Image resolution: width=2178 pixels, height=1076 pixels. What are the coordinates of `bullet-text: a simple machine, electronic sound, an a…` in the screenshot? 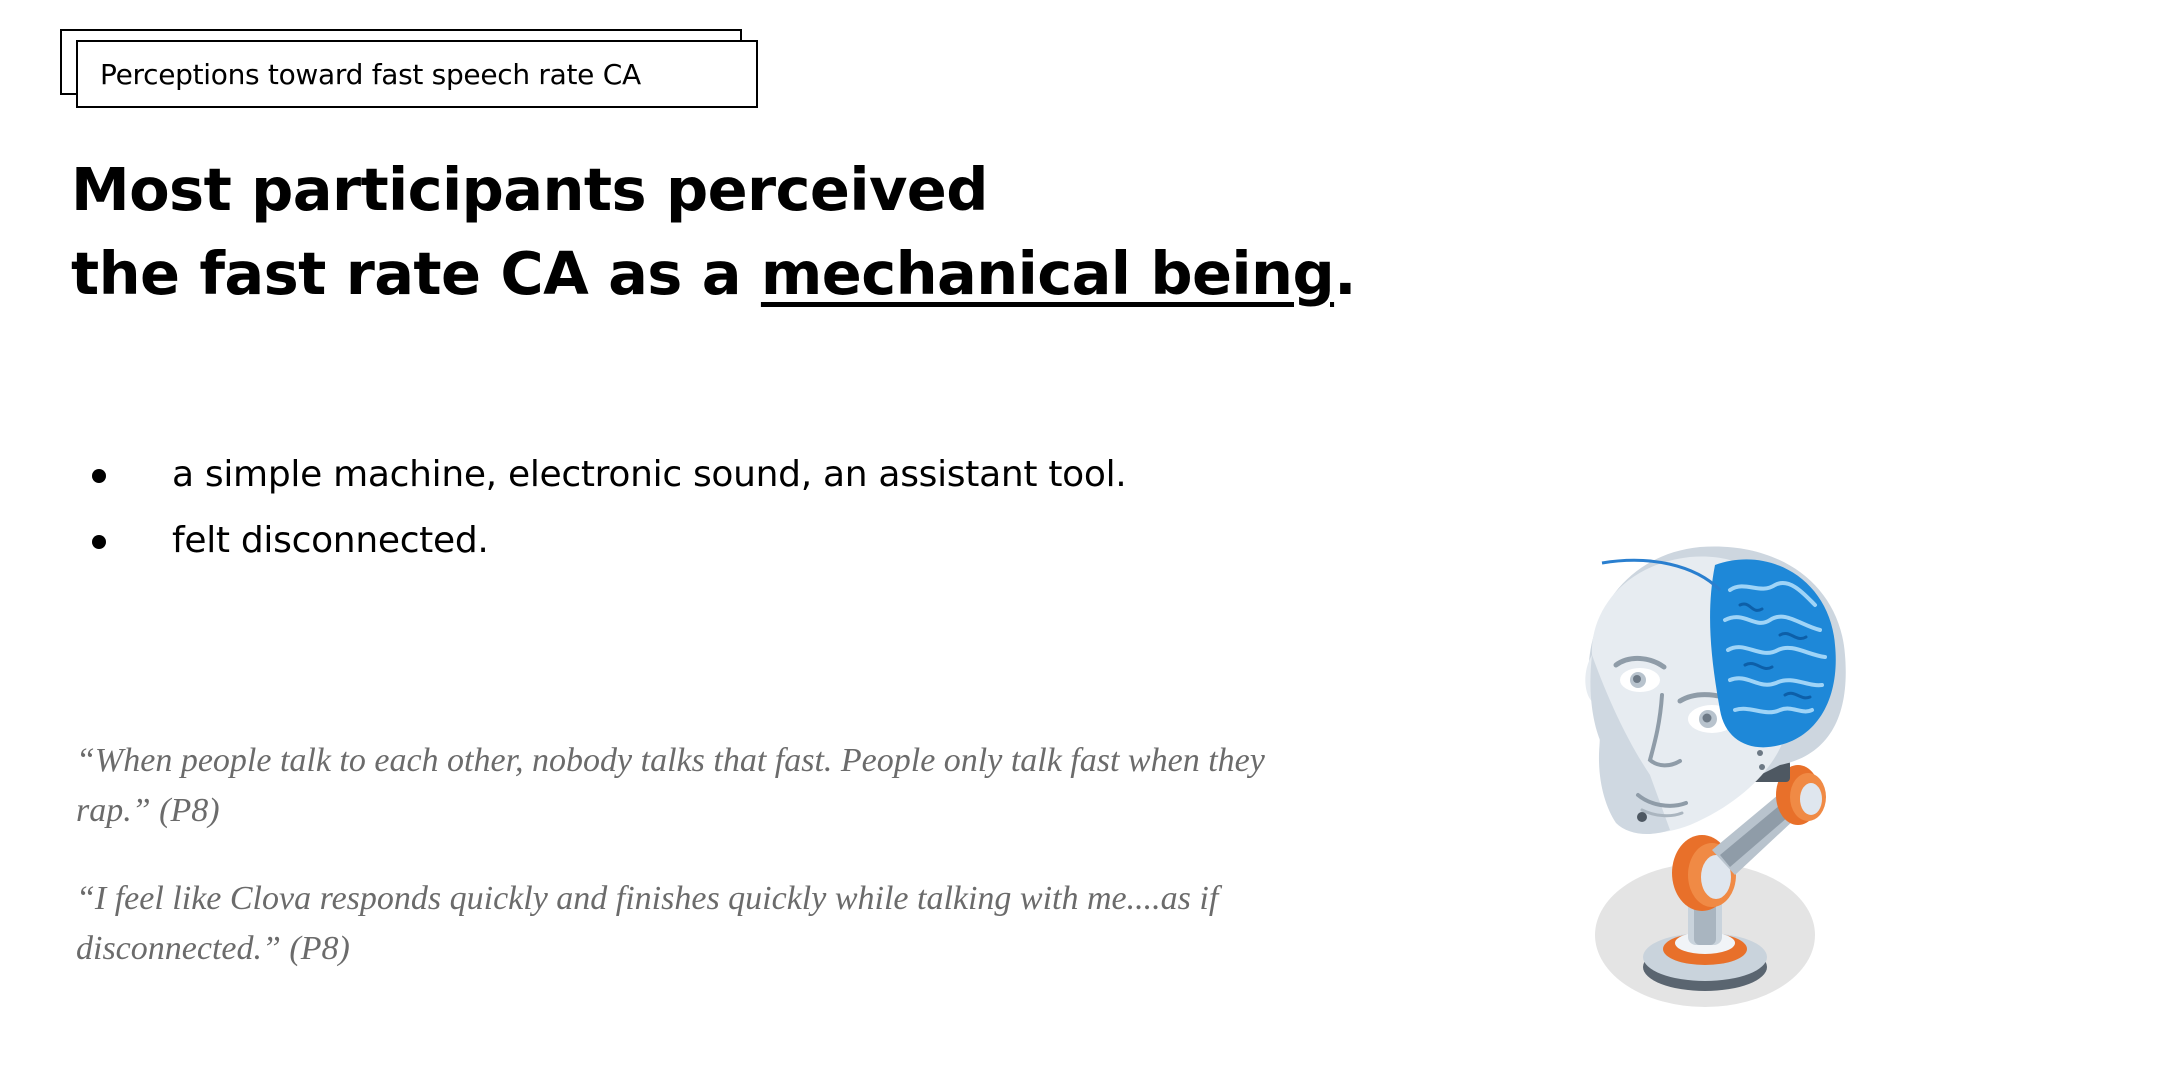 It's located at (649, 474).